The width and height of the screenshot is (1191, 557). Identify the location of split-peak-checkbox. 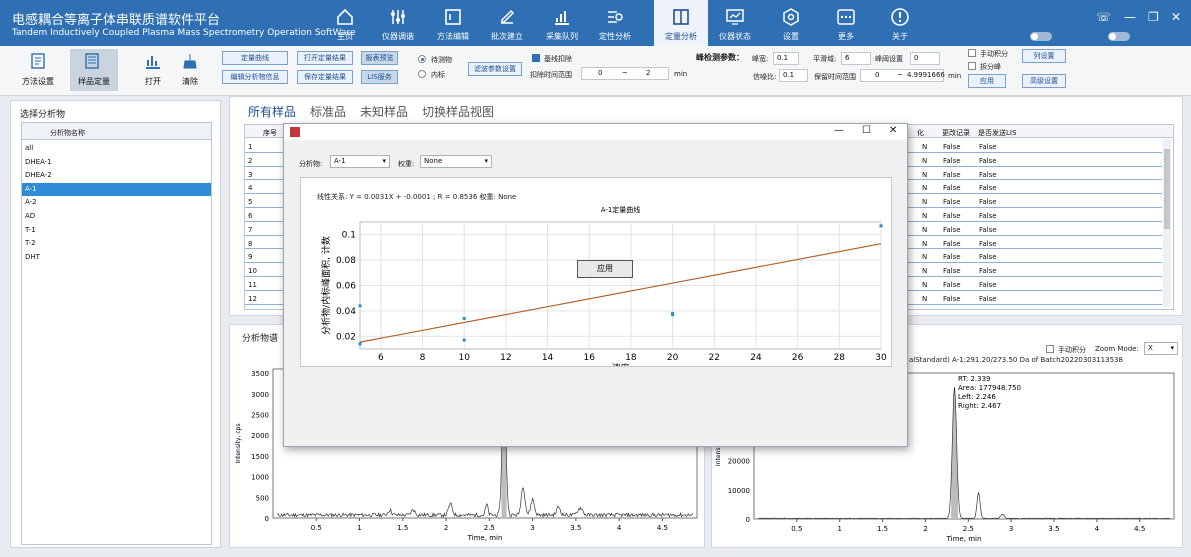
(972, 66).